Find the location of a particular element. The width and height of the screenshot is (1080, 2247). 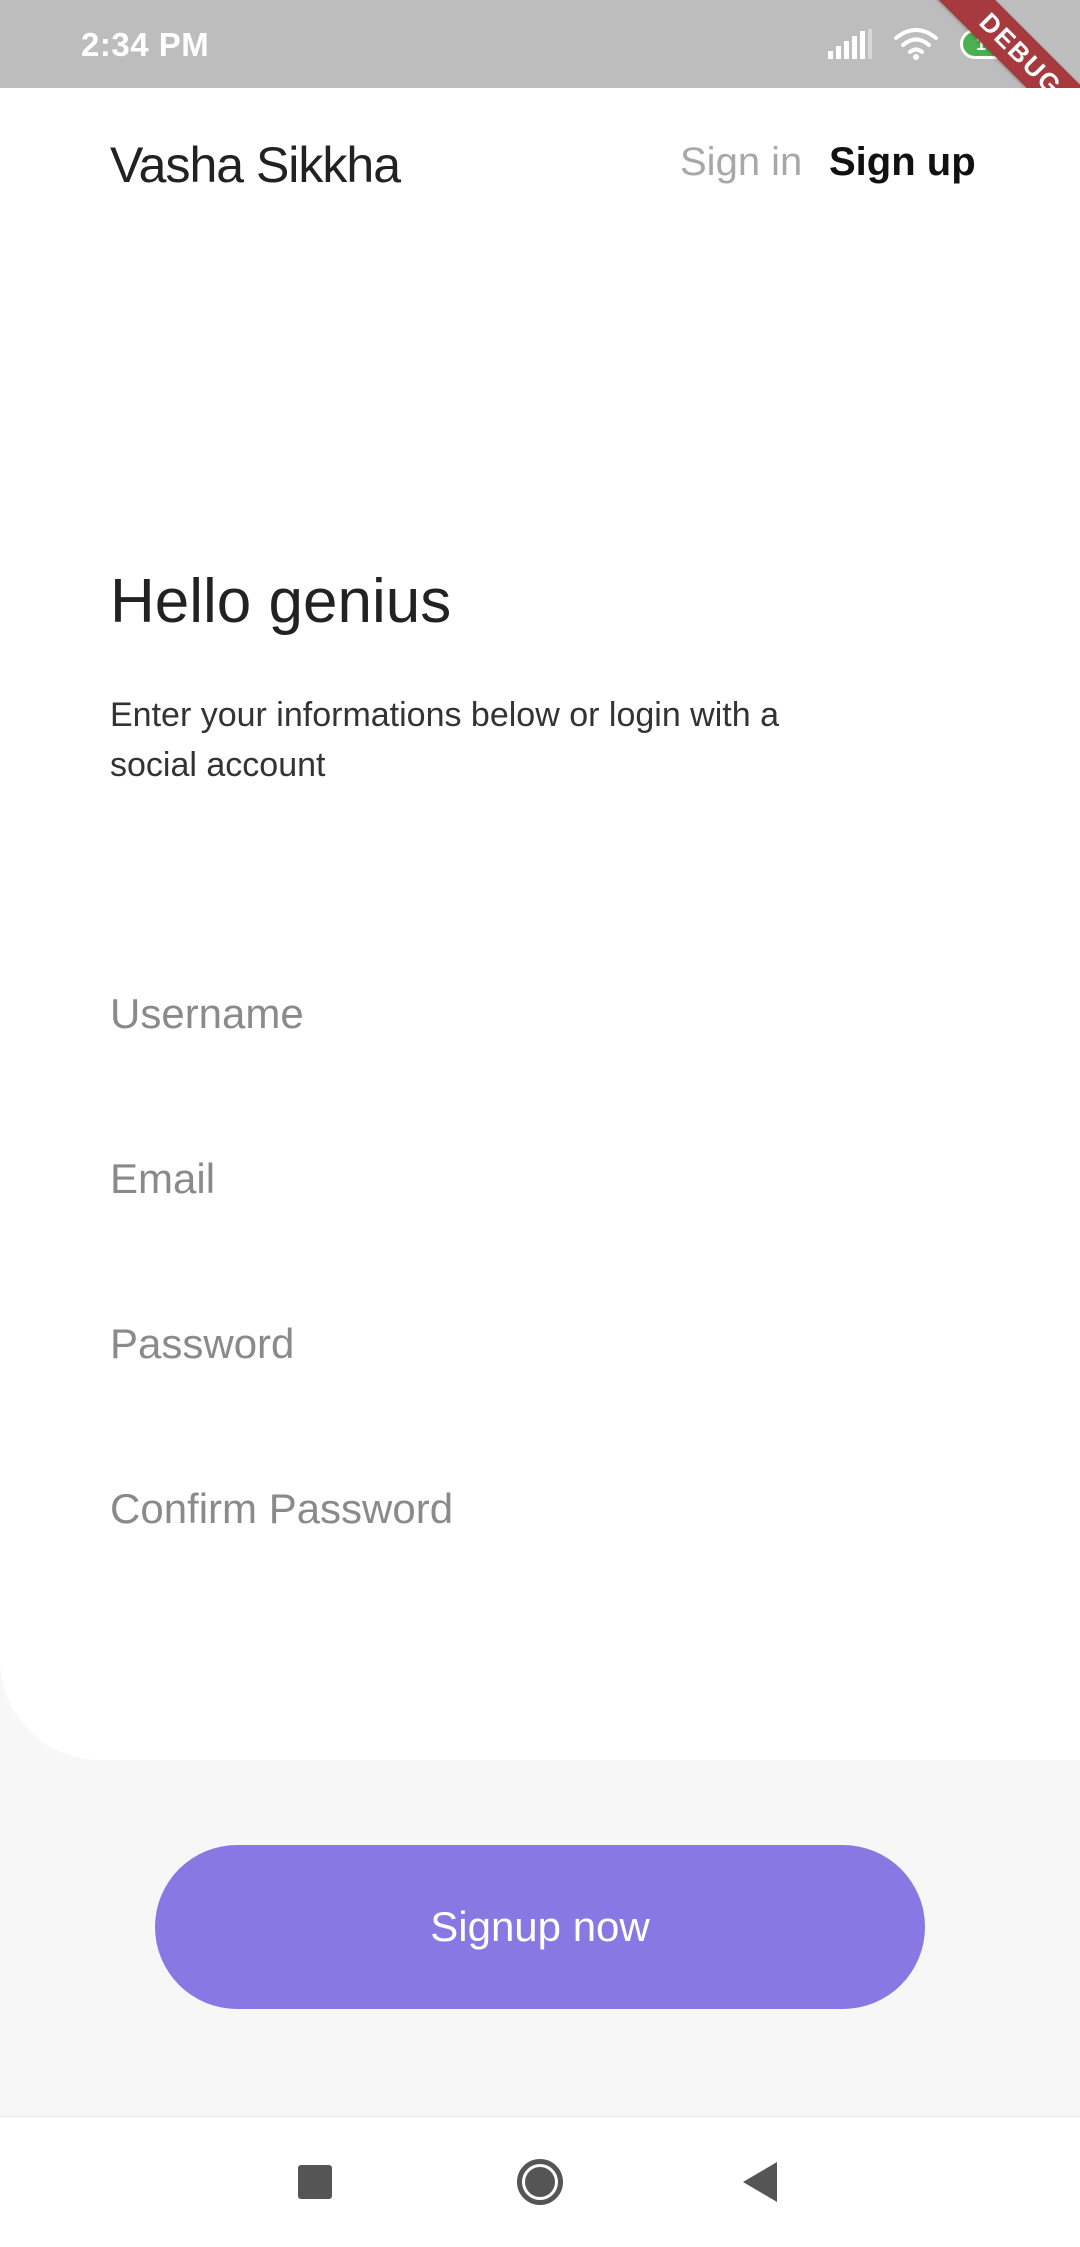

app-logo: Vasha Sikkha is located at coordinates (255, 165).